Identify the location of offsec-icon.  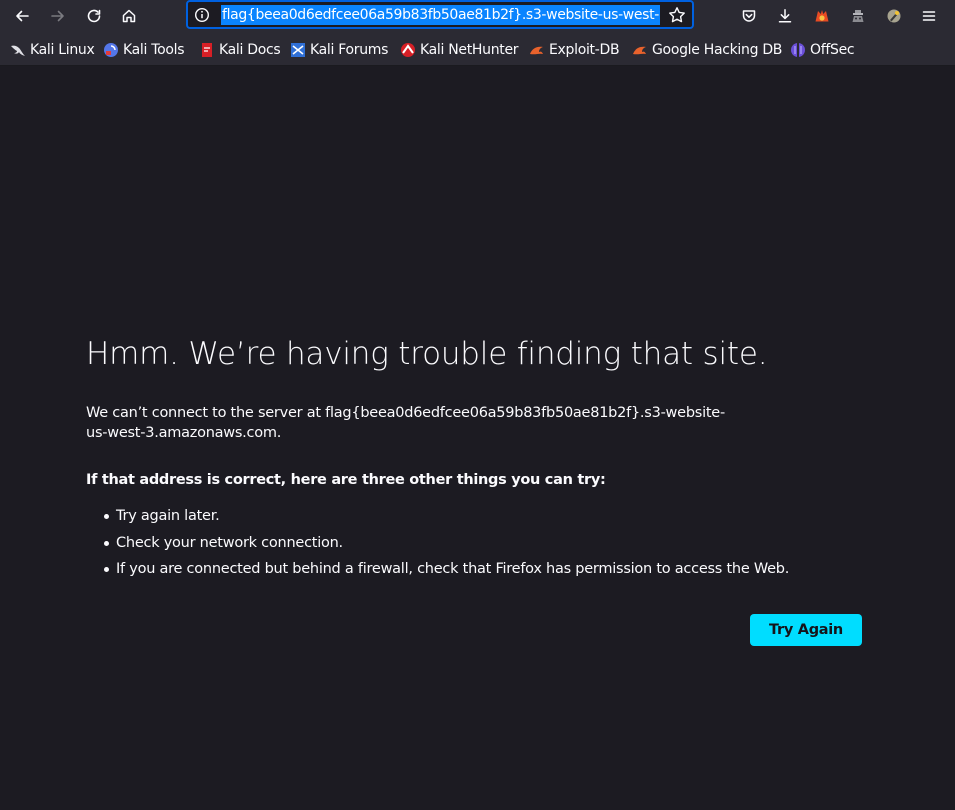
(798, 50).